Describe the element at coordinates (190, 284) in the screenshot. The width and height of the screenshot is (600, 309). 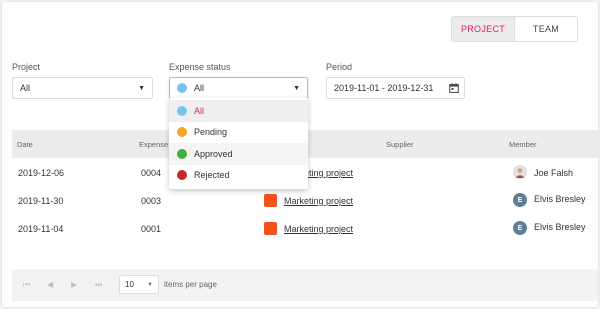
I see `items-per-page-label: items per page` at that location.